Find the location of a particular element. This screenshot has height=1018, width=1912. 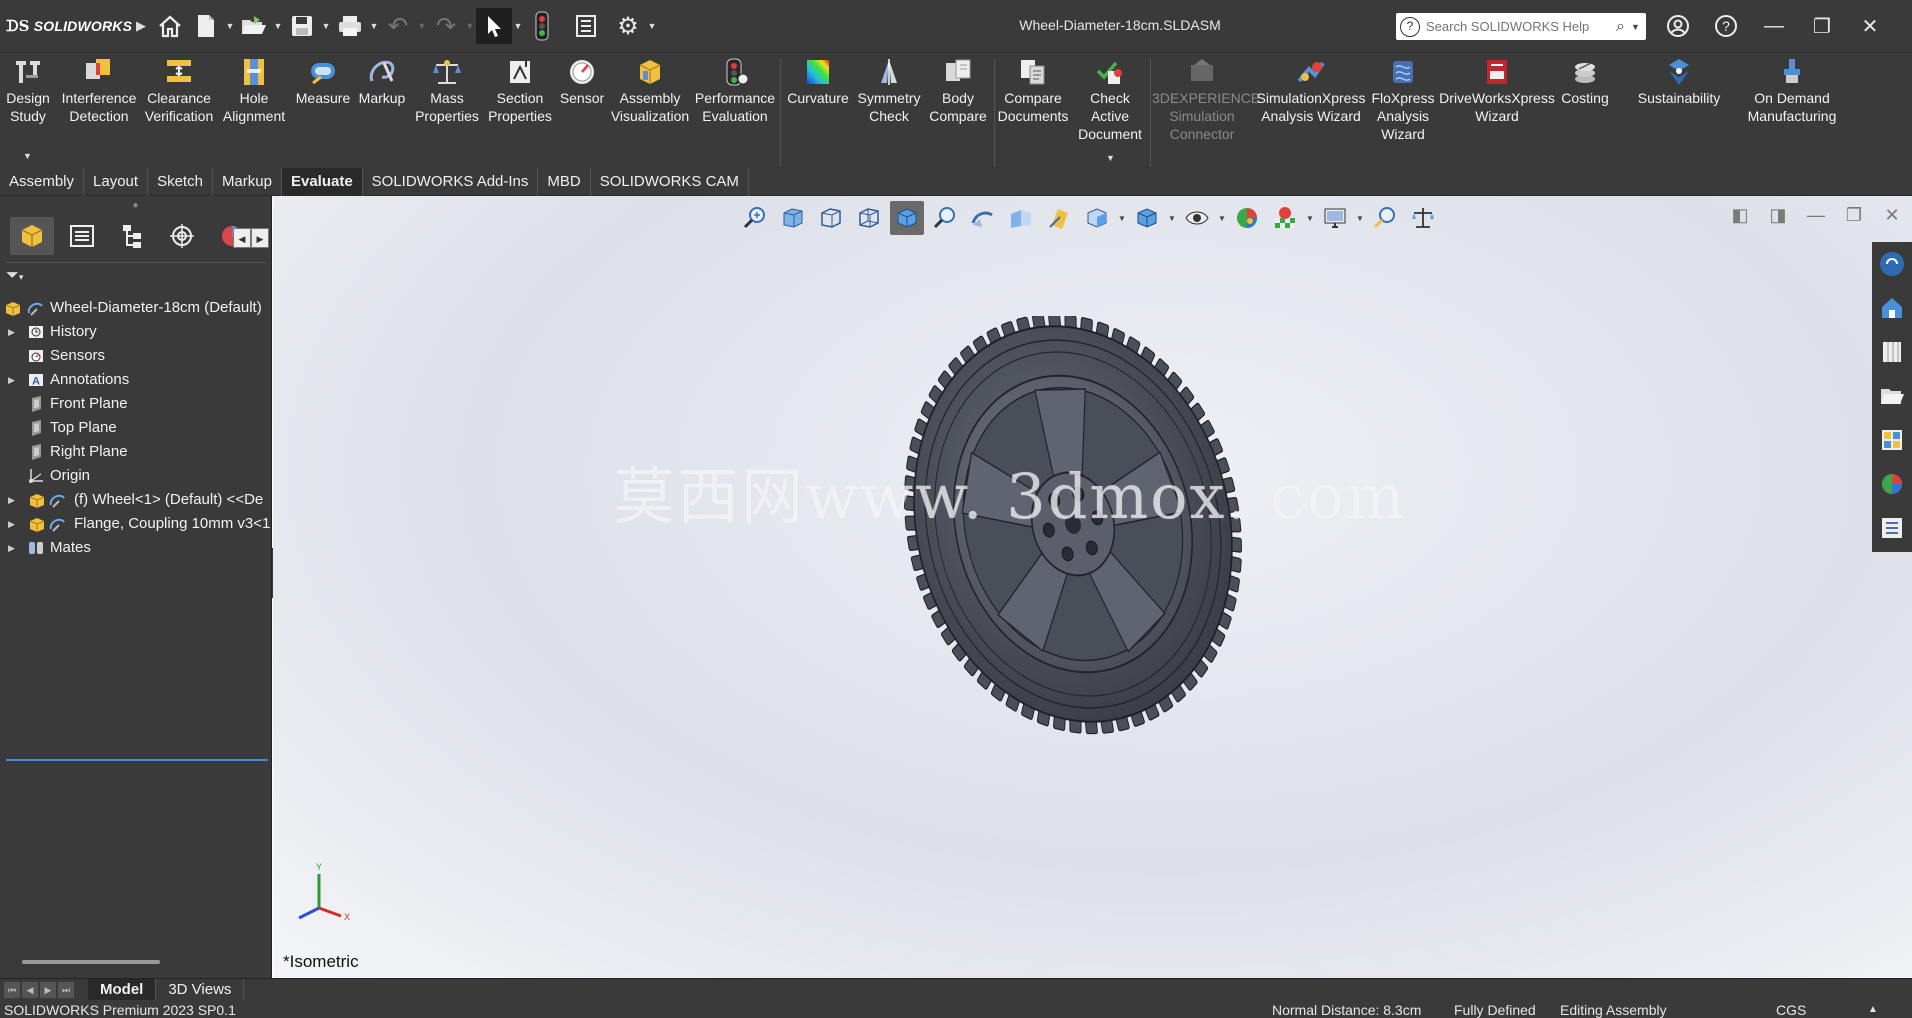

tree-item-wheel-component: ▶ (f) Wheel<1> (Default) <<De is located at coordinates (136, 500).